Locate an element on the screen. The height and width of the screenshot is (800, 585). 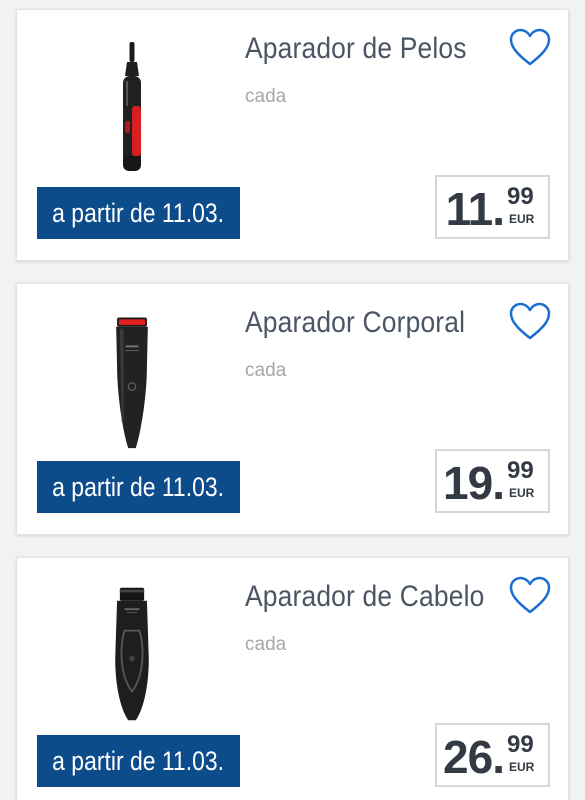
nose-trimmer-image is located at coordinates (132, 106).